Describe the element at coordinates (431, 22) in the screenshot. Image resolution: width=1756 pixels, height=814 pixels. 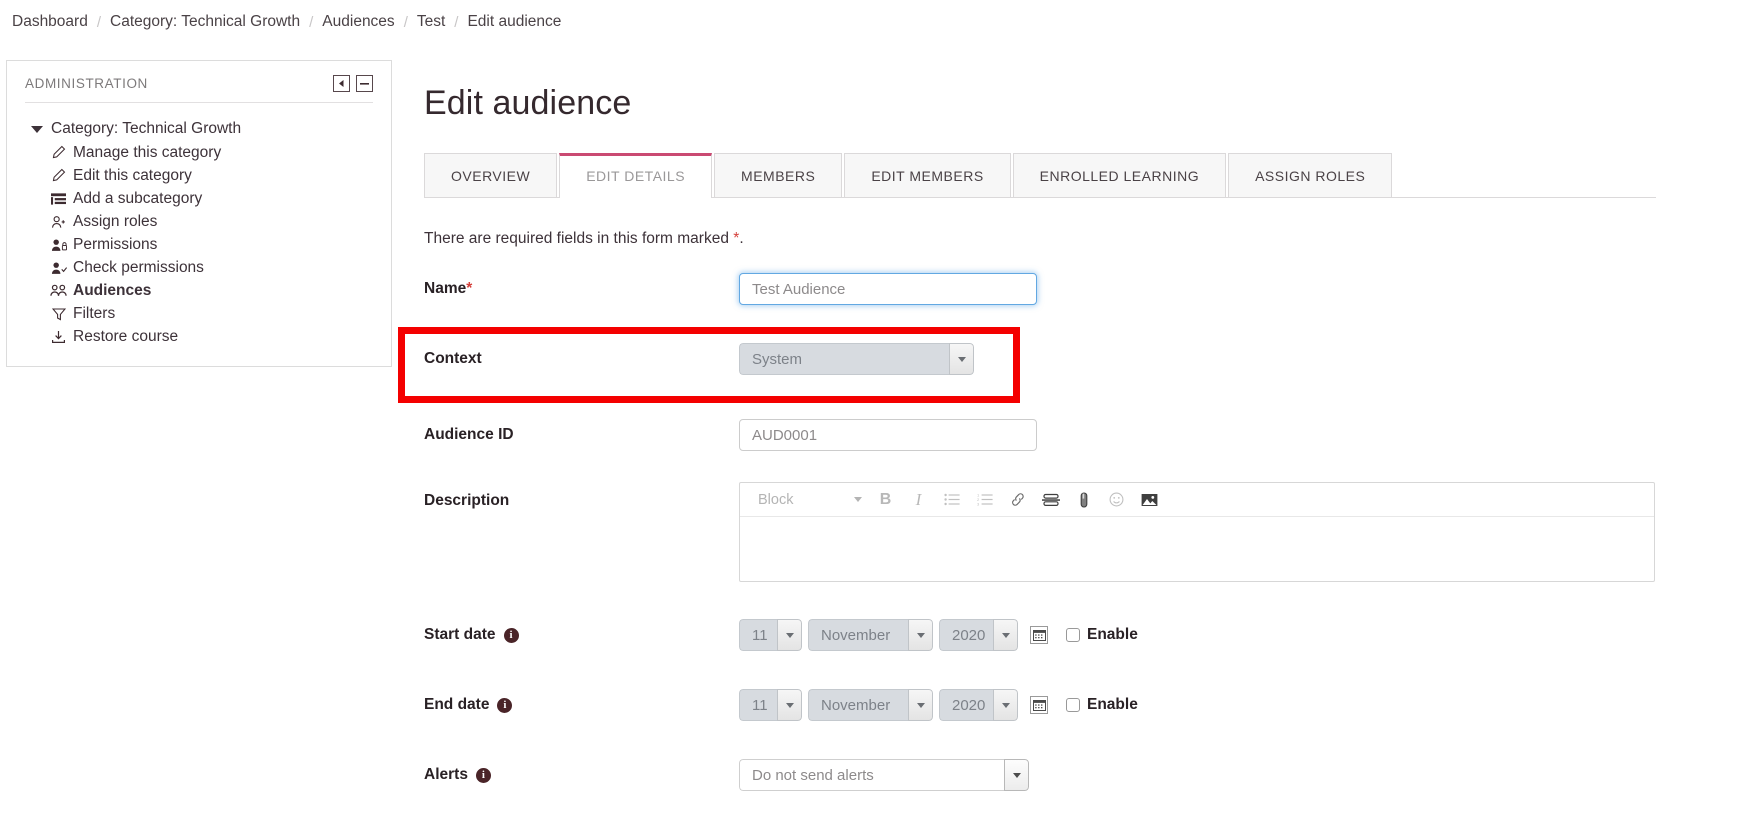
I see `breadcrumb-item-test: Test` at that location.